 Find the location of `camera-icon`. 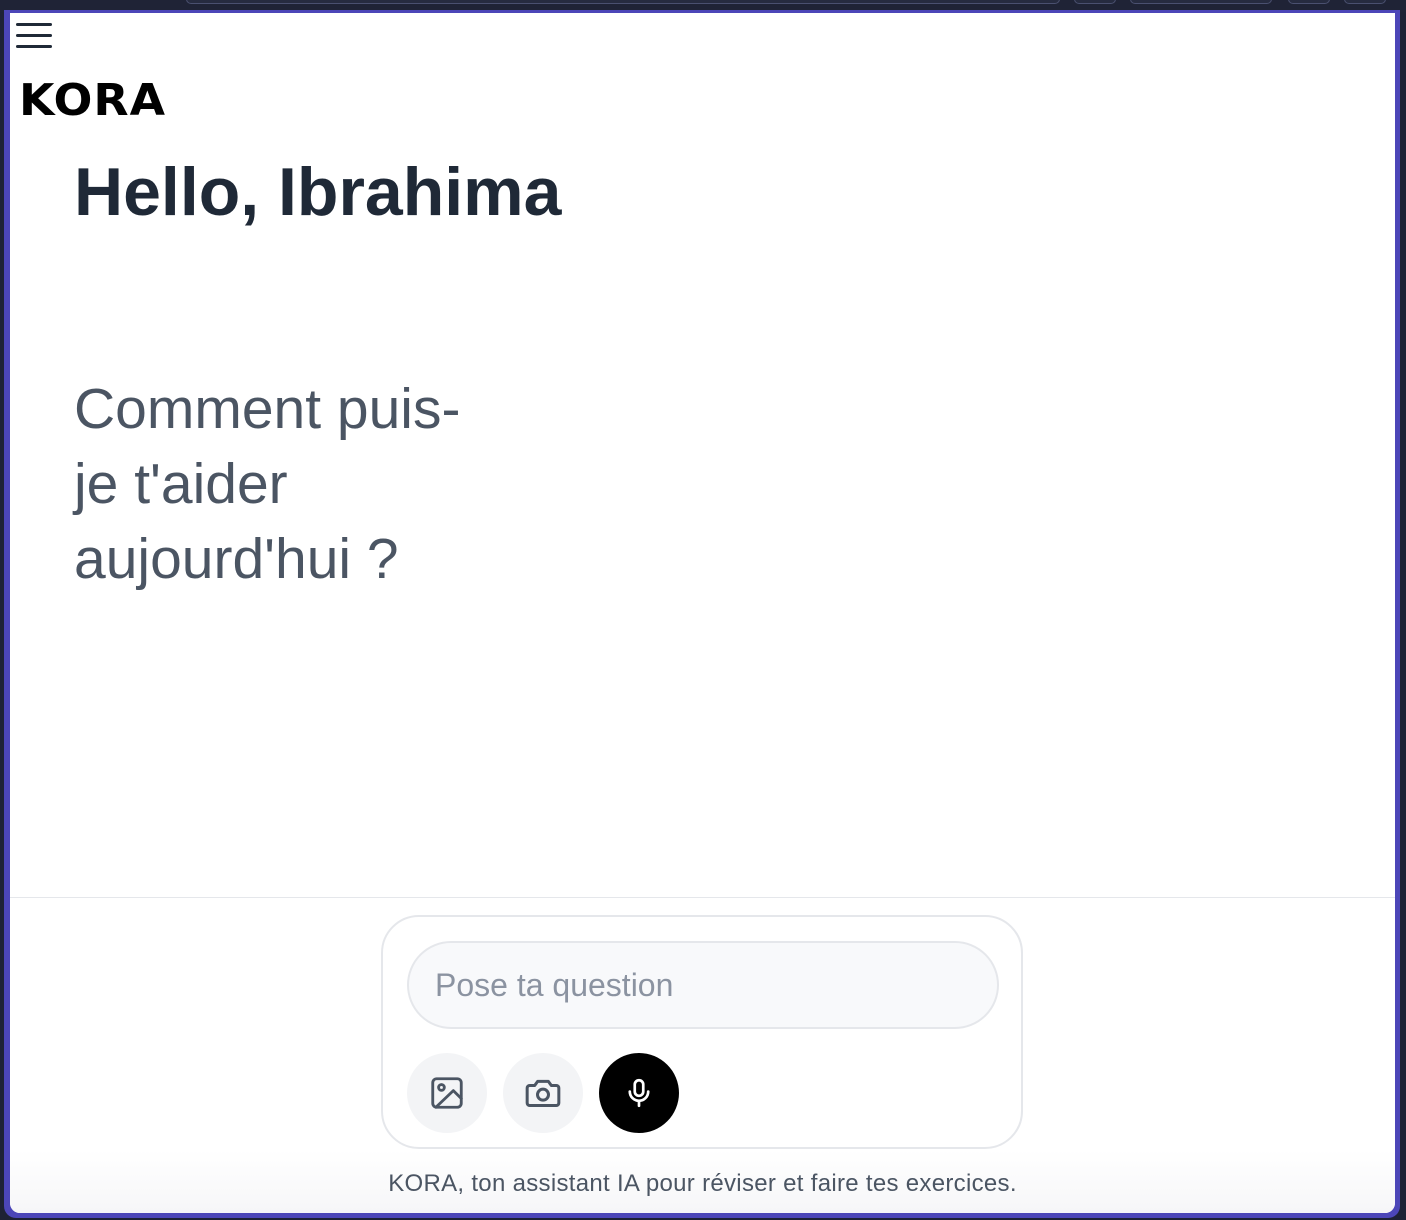

camera-icon is located at coordinates (543, 1093).